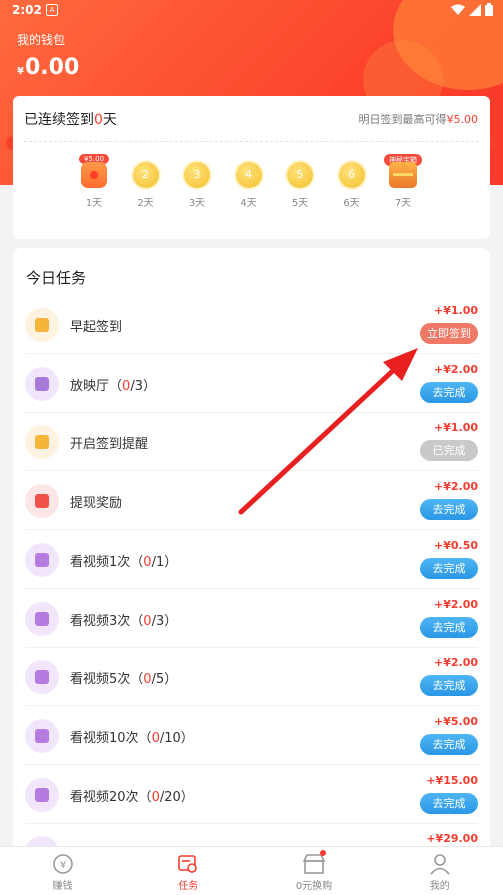  I want to click on day-label: 5天, so click(300, 203).